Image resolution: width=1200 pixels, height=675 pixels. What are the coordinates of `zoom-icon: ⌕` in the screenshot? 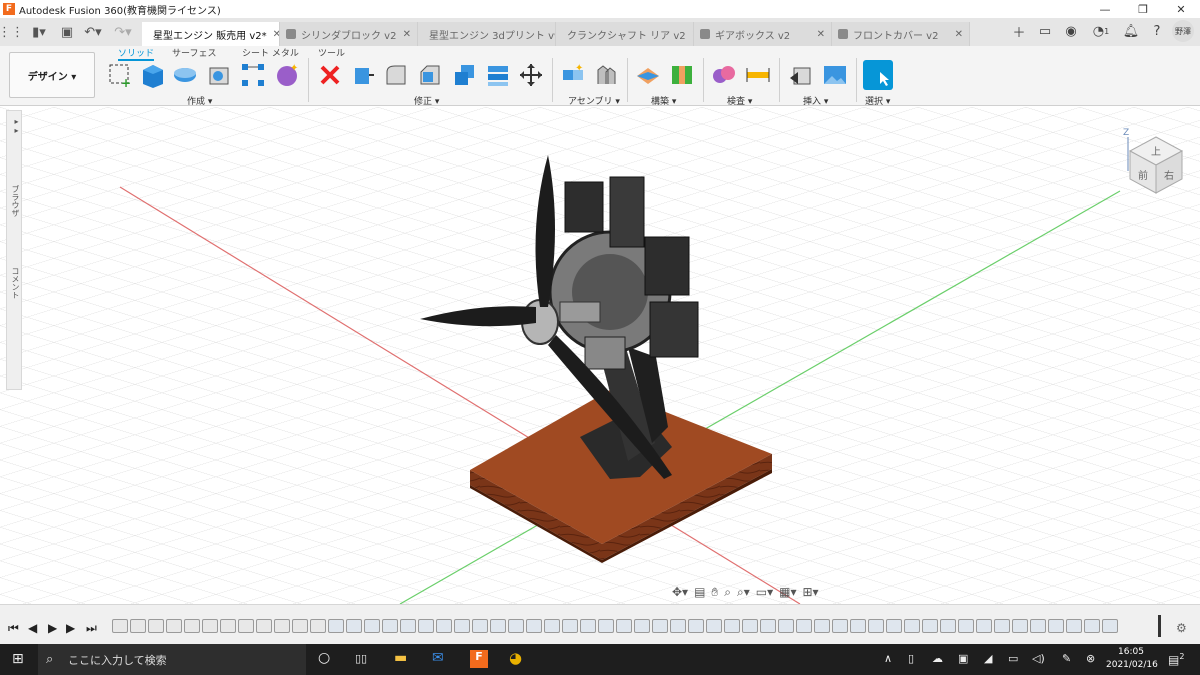 It's located at (727, 592).